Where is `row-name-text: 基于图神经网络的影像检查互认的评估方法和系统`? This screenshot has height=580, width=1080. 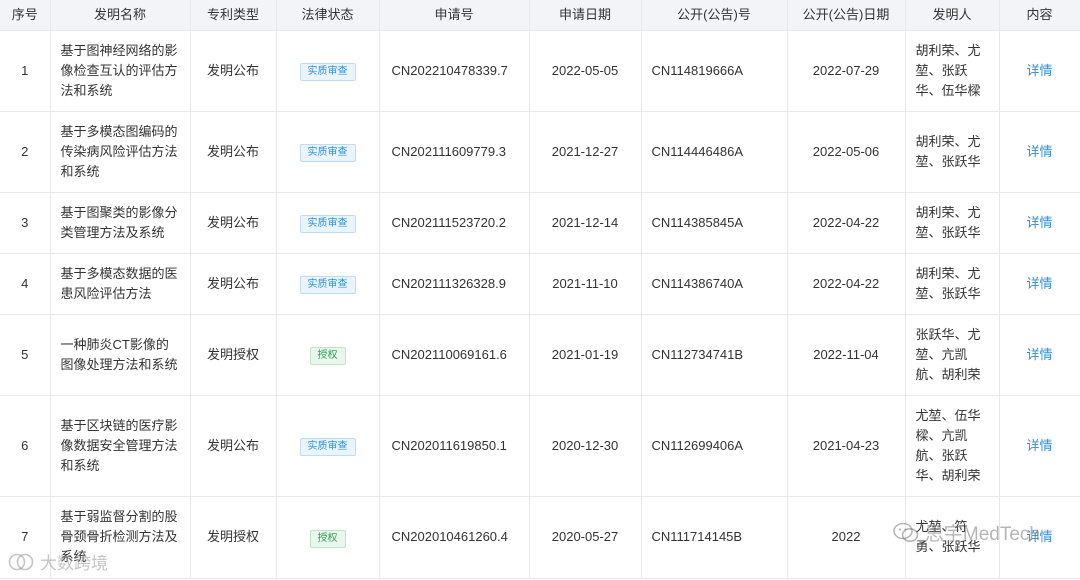 row-name-text: 基于图神经网络的影像检查互认的评估方法和系统 is located at coordinates (119, 70).